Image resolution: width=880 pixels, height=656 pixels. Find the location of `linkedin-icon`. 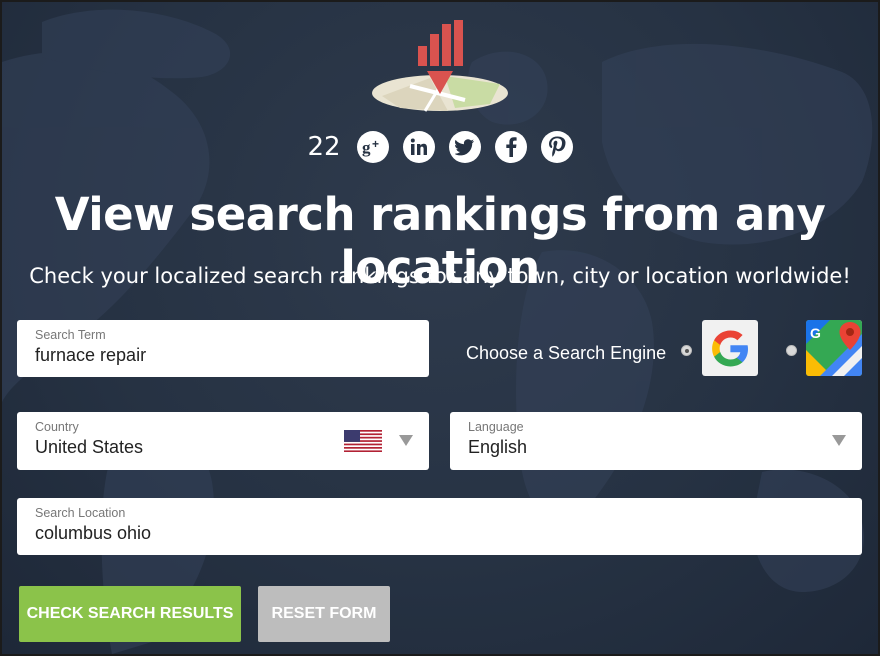

linkedin-icon is located at coordinates (418, 147).